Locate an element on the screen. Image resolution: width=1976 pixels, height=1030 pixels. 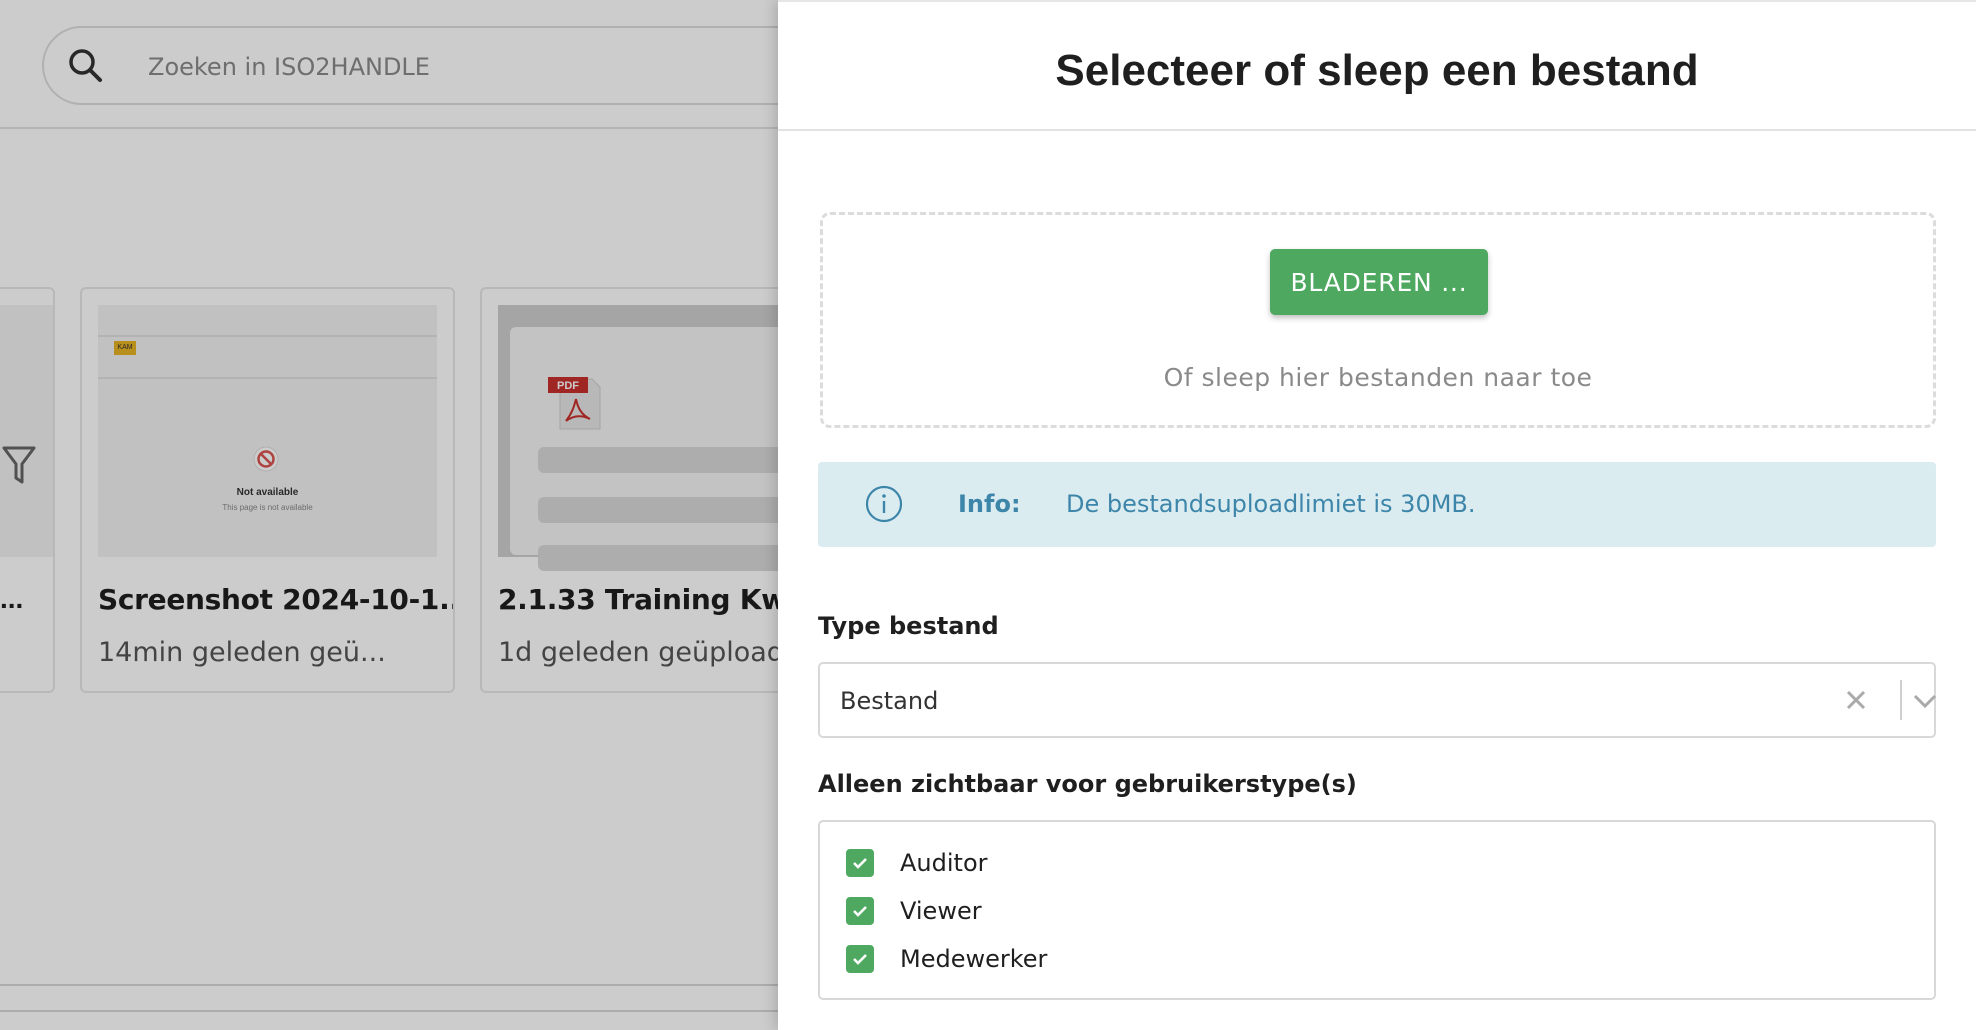
checkbox-viewer: Viewer is located at coordinates (914, 911).